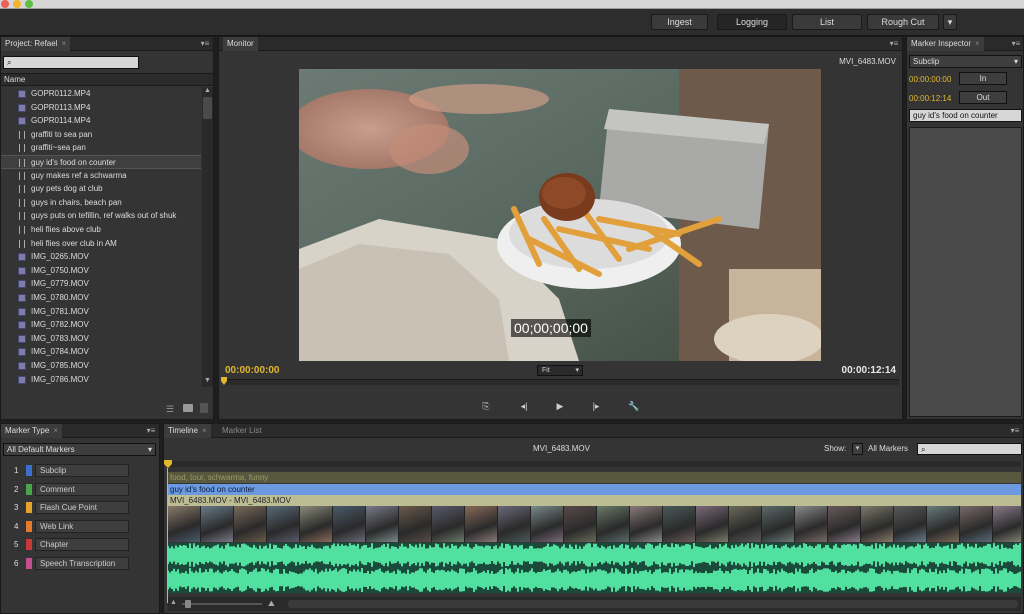 The width and height of the screenshot is (1024, 614). Describe the element at coordinates (79, 449) in the screenshot. I see `marker-filter-select: All Default Markers ▾` at that location.